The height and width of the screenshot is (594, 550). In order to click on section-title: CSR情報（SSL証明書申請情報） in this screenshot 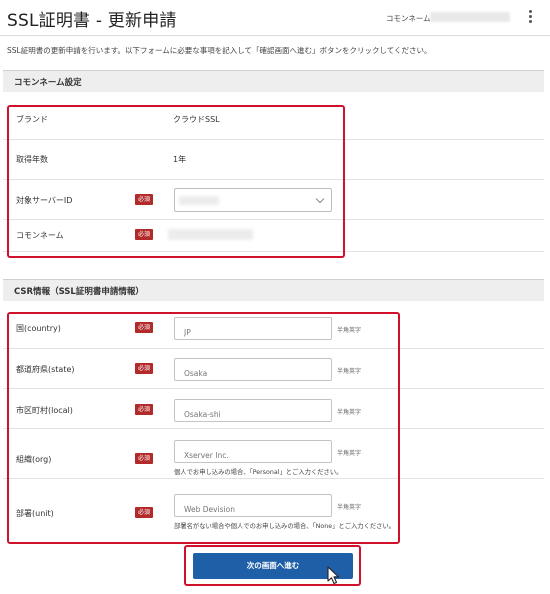, I will do `click(79, 292)`.